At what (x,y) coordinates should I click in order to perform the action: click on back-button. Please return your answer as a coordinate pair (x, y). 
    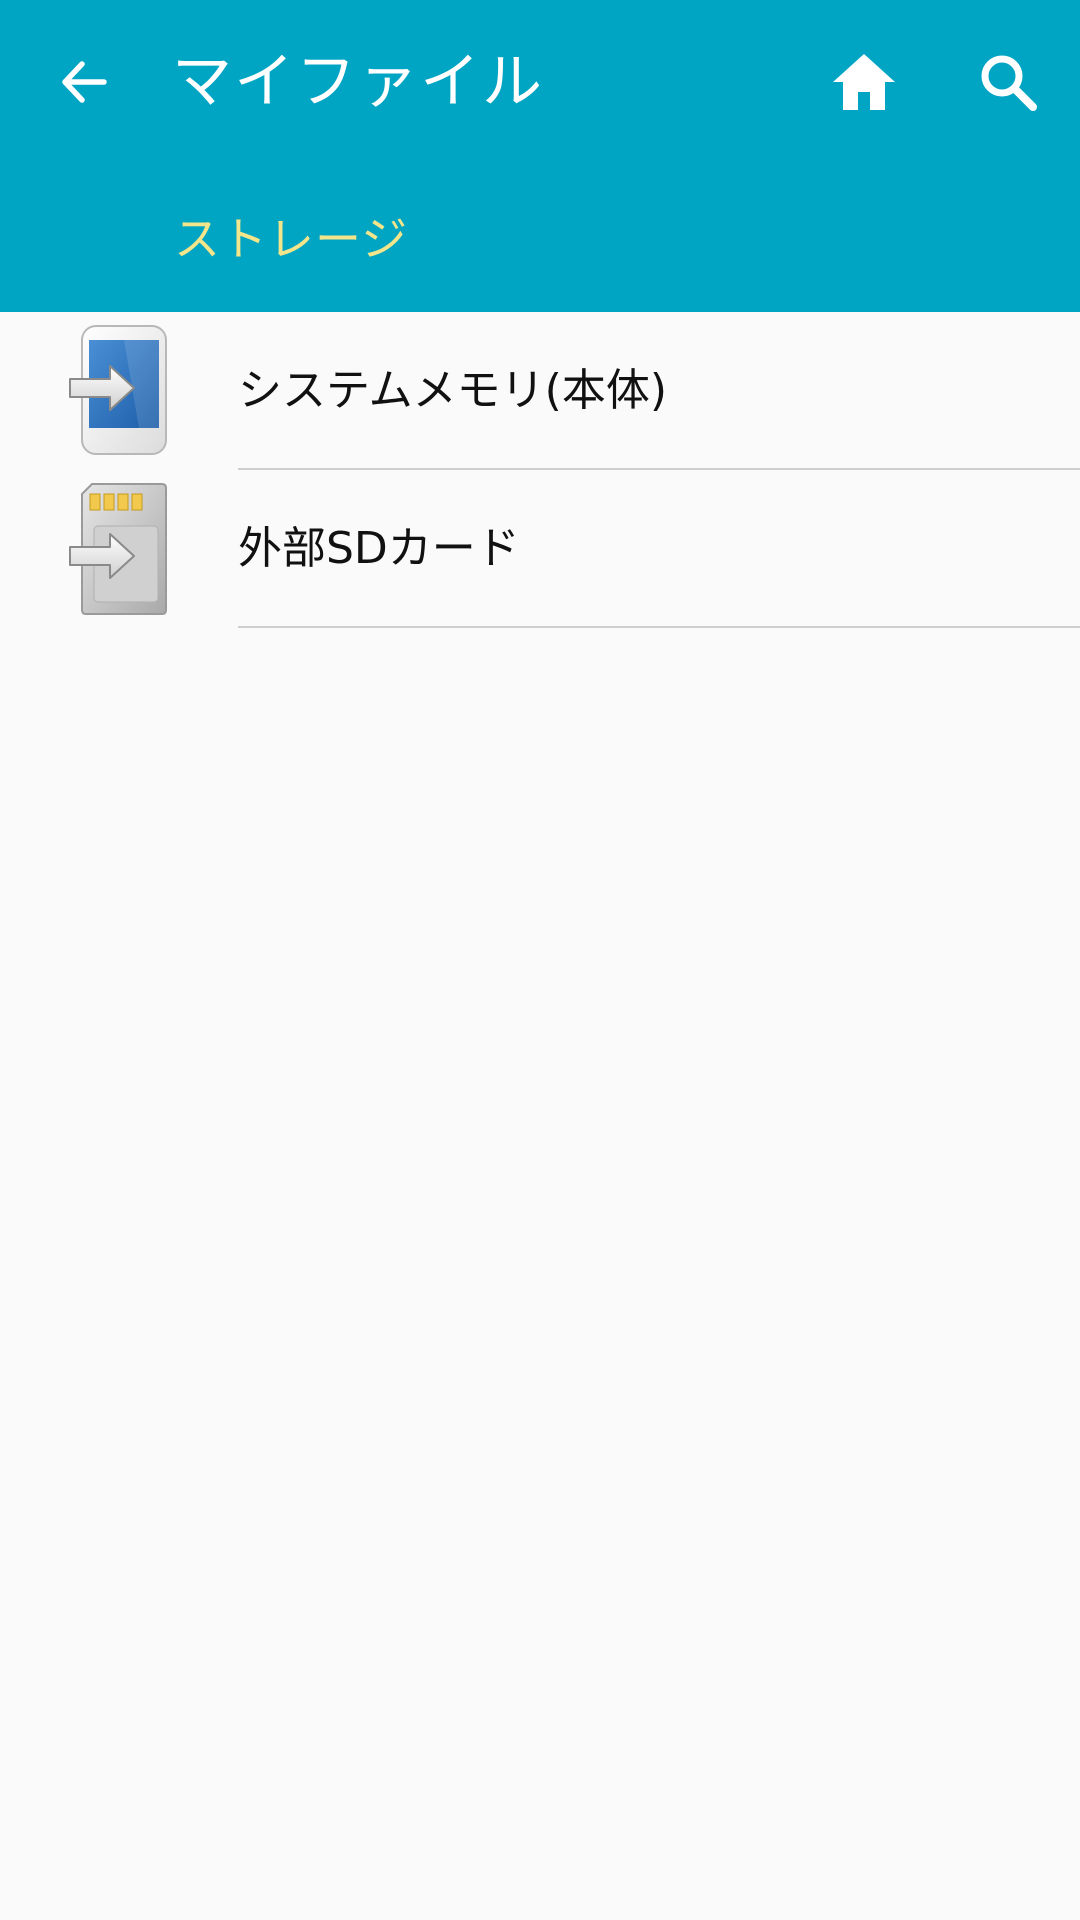
    Looking at the image, I should click on (84, 82).